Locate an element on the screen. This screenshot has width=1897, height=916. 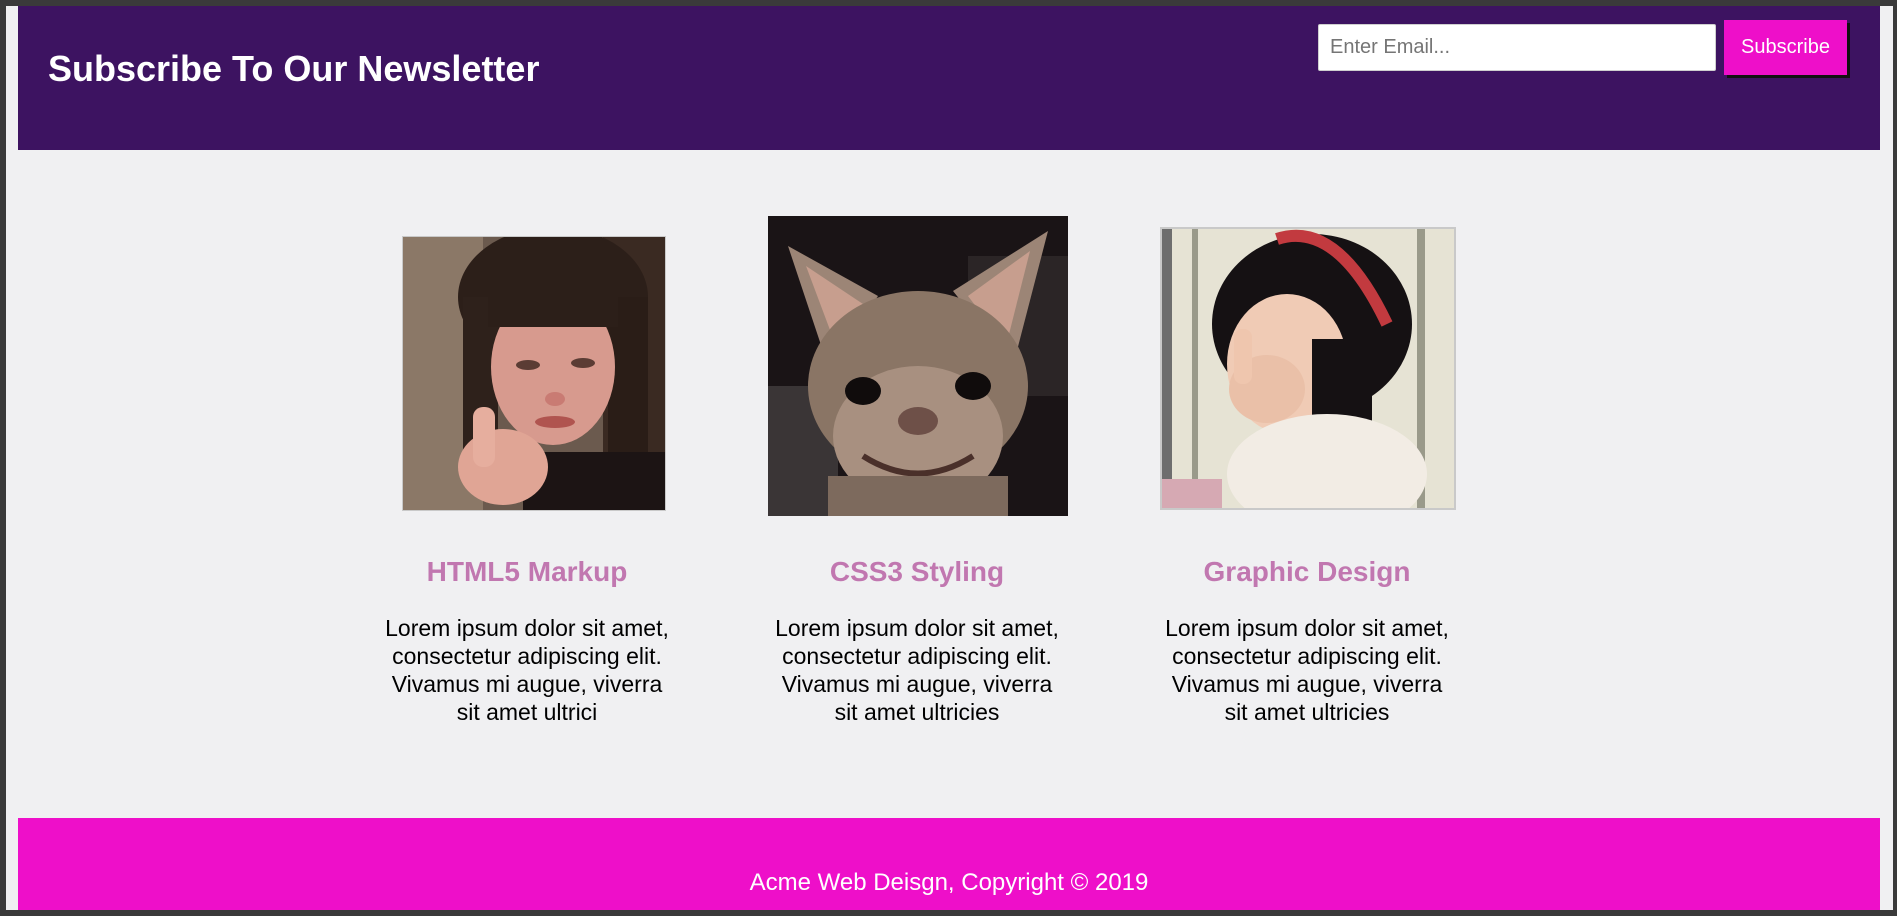
newsletter-title: Subscribe To Our Newsletter is located at coordinates (294, 68).